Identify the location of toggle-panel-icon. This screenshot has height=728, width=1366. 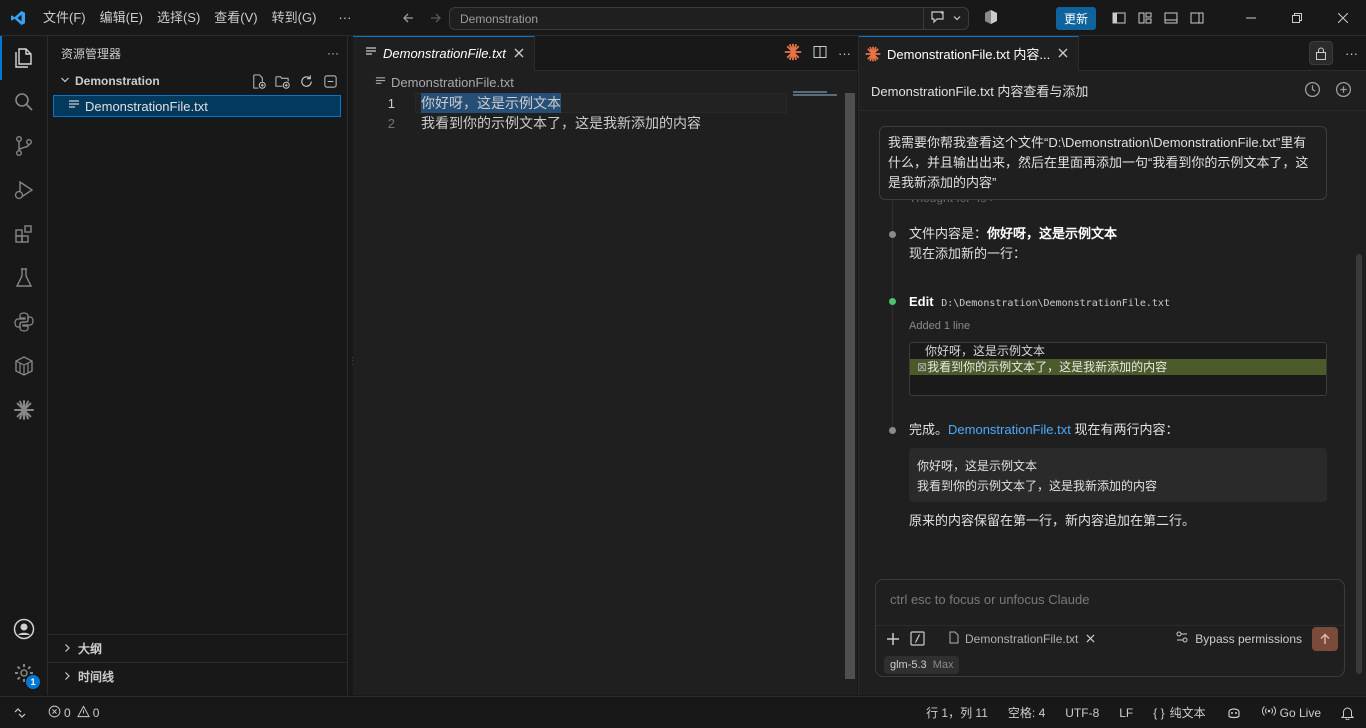
(1171, 18).